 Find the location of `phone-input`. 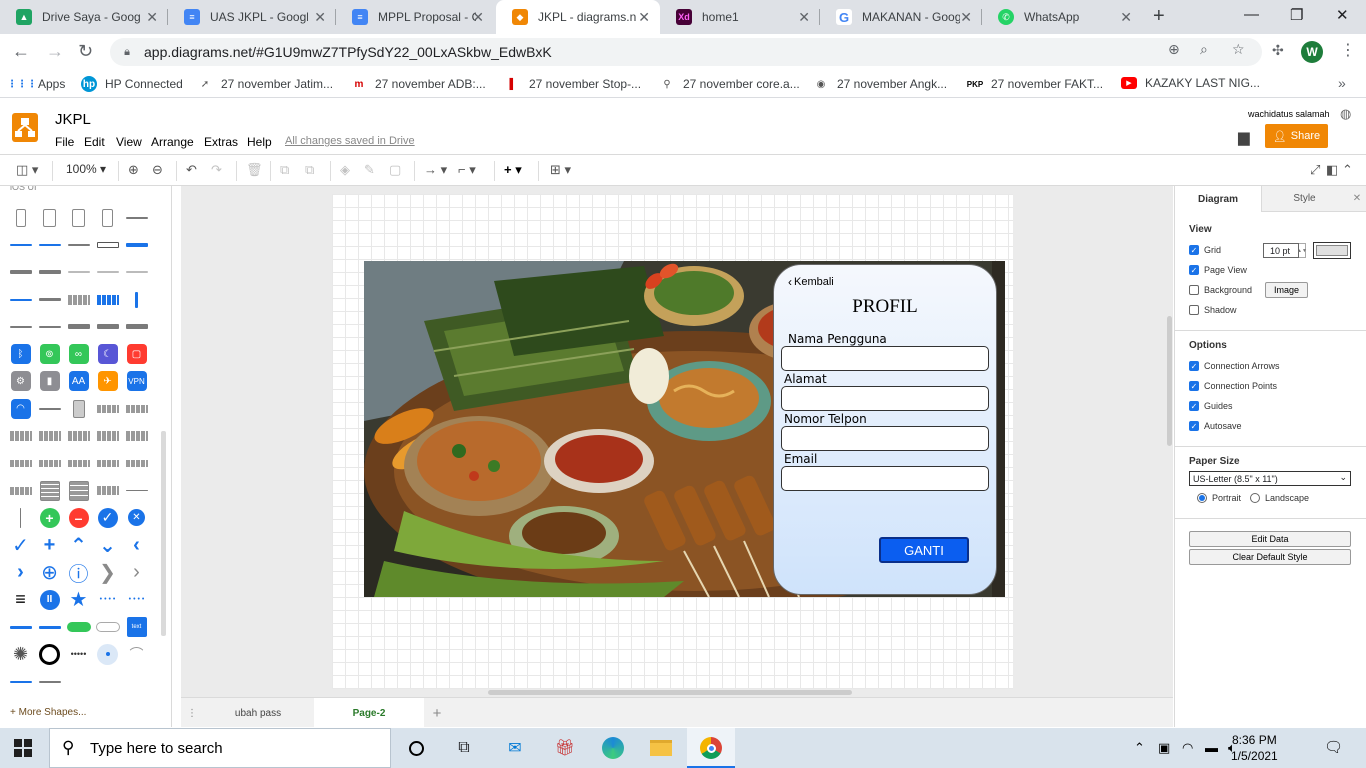

phone-input is located at coordinates (885, 438).